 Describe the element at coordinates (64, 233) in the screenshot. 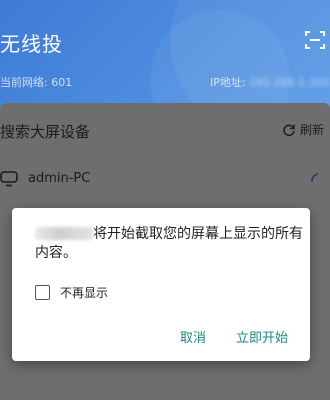

I see `redacted-app-name` at that location.